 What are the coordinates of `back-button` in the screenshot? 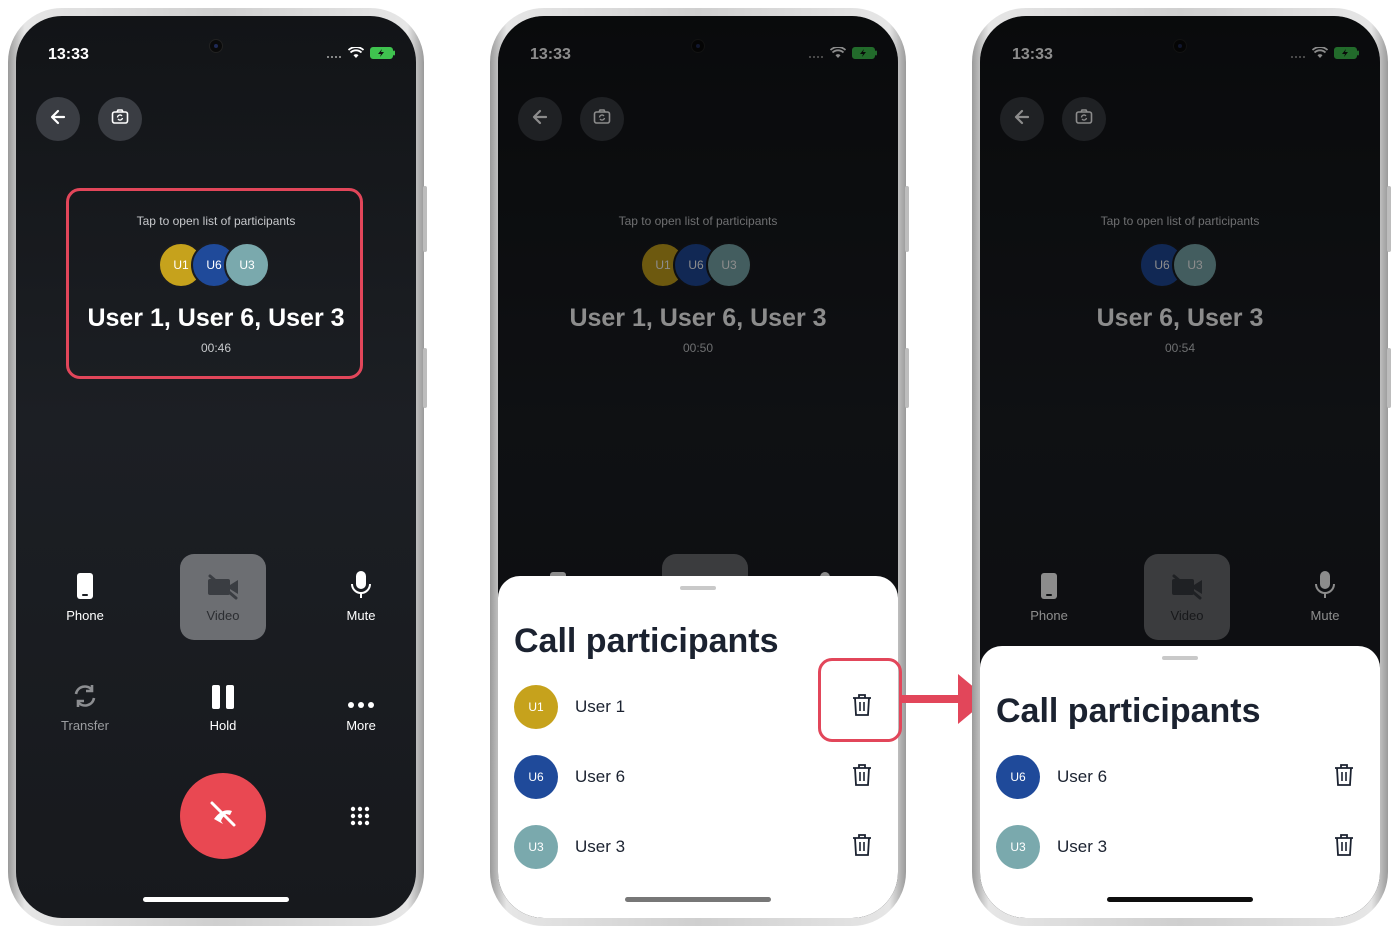 It's located at (58, 119).